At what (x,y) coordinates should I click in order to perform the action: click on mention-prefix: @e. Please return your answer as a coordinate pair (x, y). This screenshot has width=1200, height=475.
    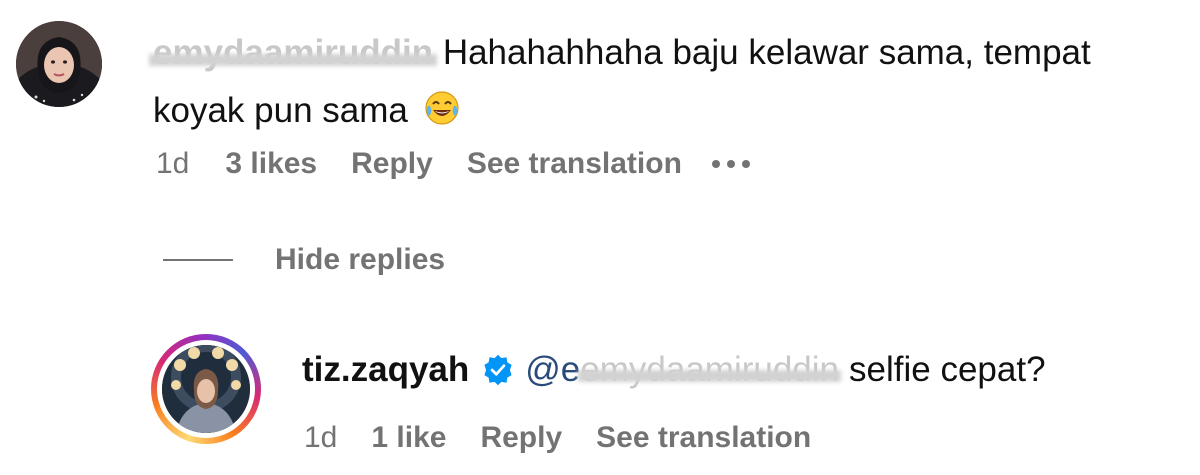
    Looking at the image, I should click on (553, 369).